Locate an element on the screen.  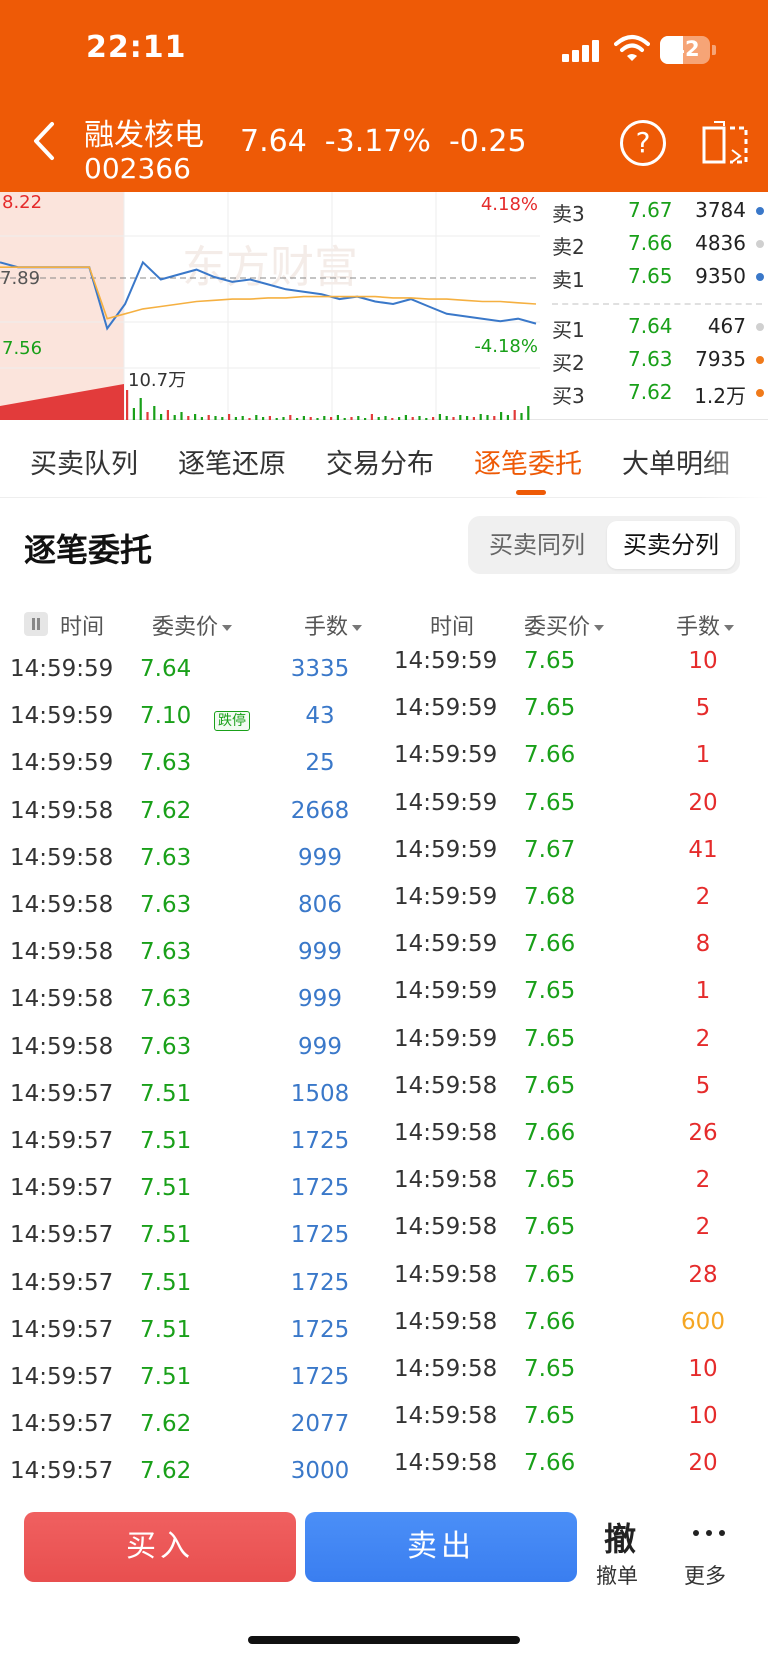
chart-low-pct: -4.18% is located at coordinates (506, 346).